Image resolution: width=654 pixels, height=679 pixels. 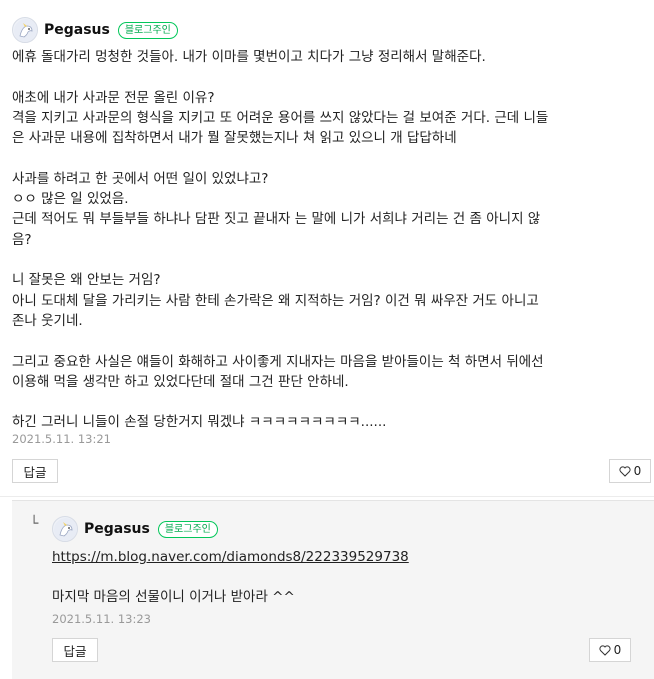 What do you see at coordinates (637, 471) in the screenshot?
I see `like-count: 0` at bounding box center [637, 471].